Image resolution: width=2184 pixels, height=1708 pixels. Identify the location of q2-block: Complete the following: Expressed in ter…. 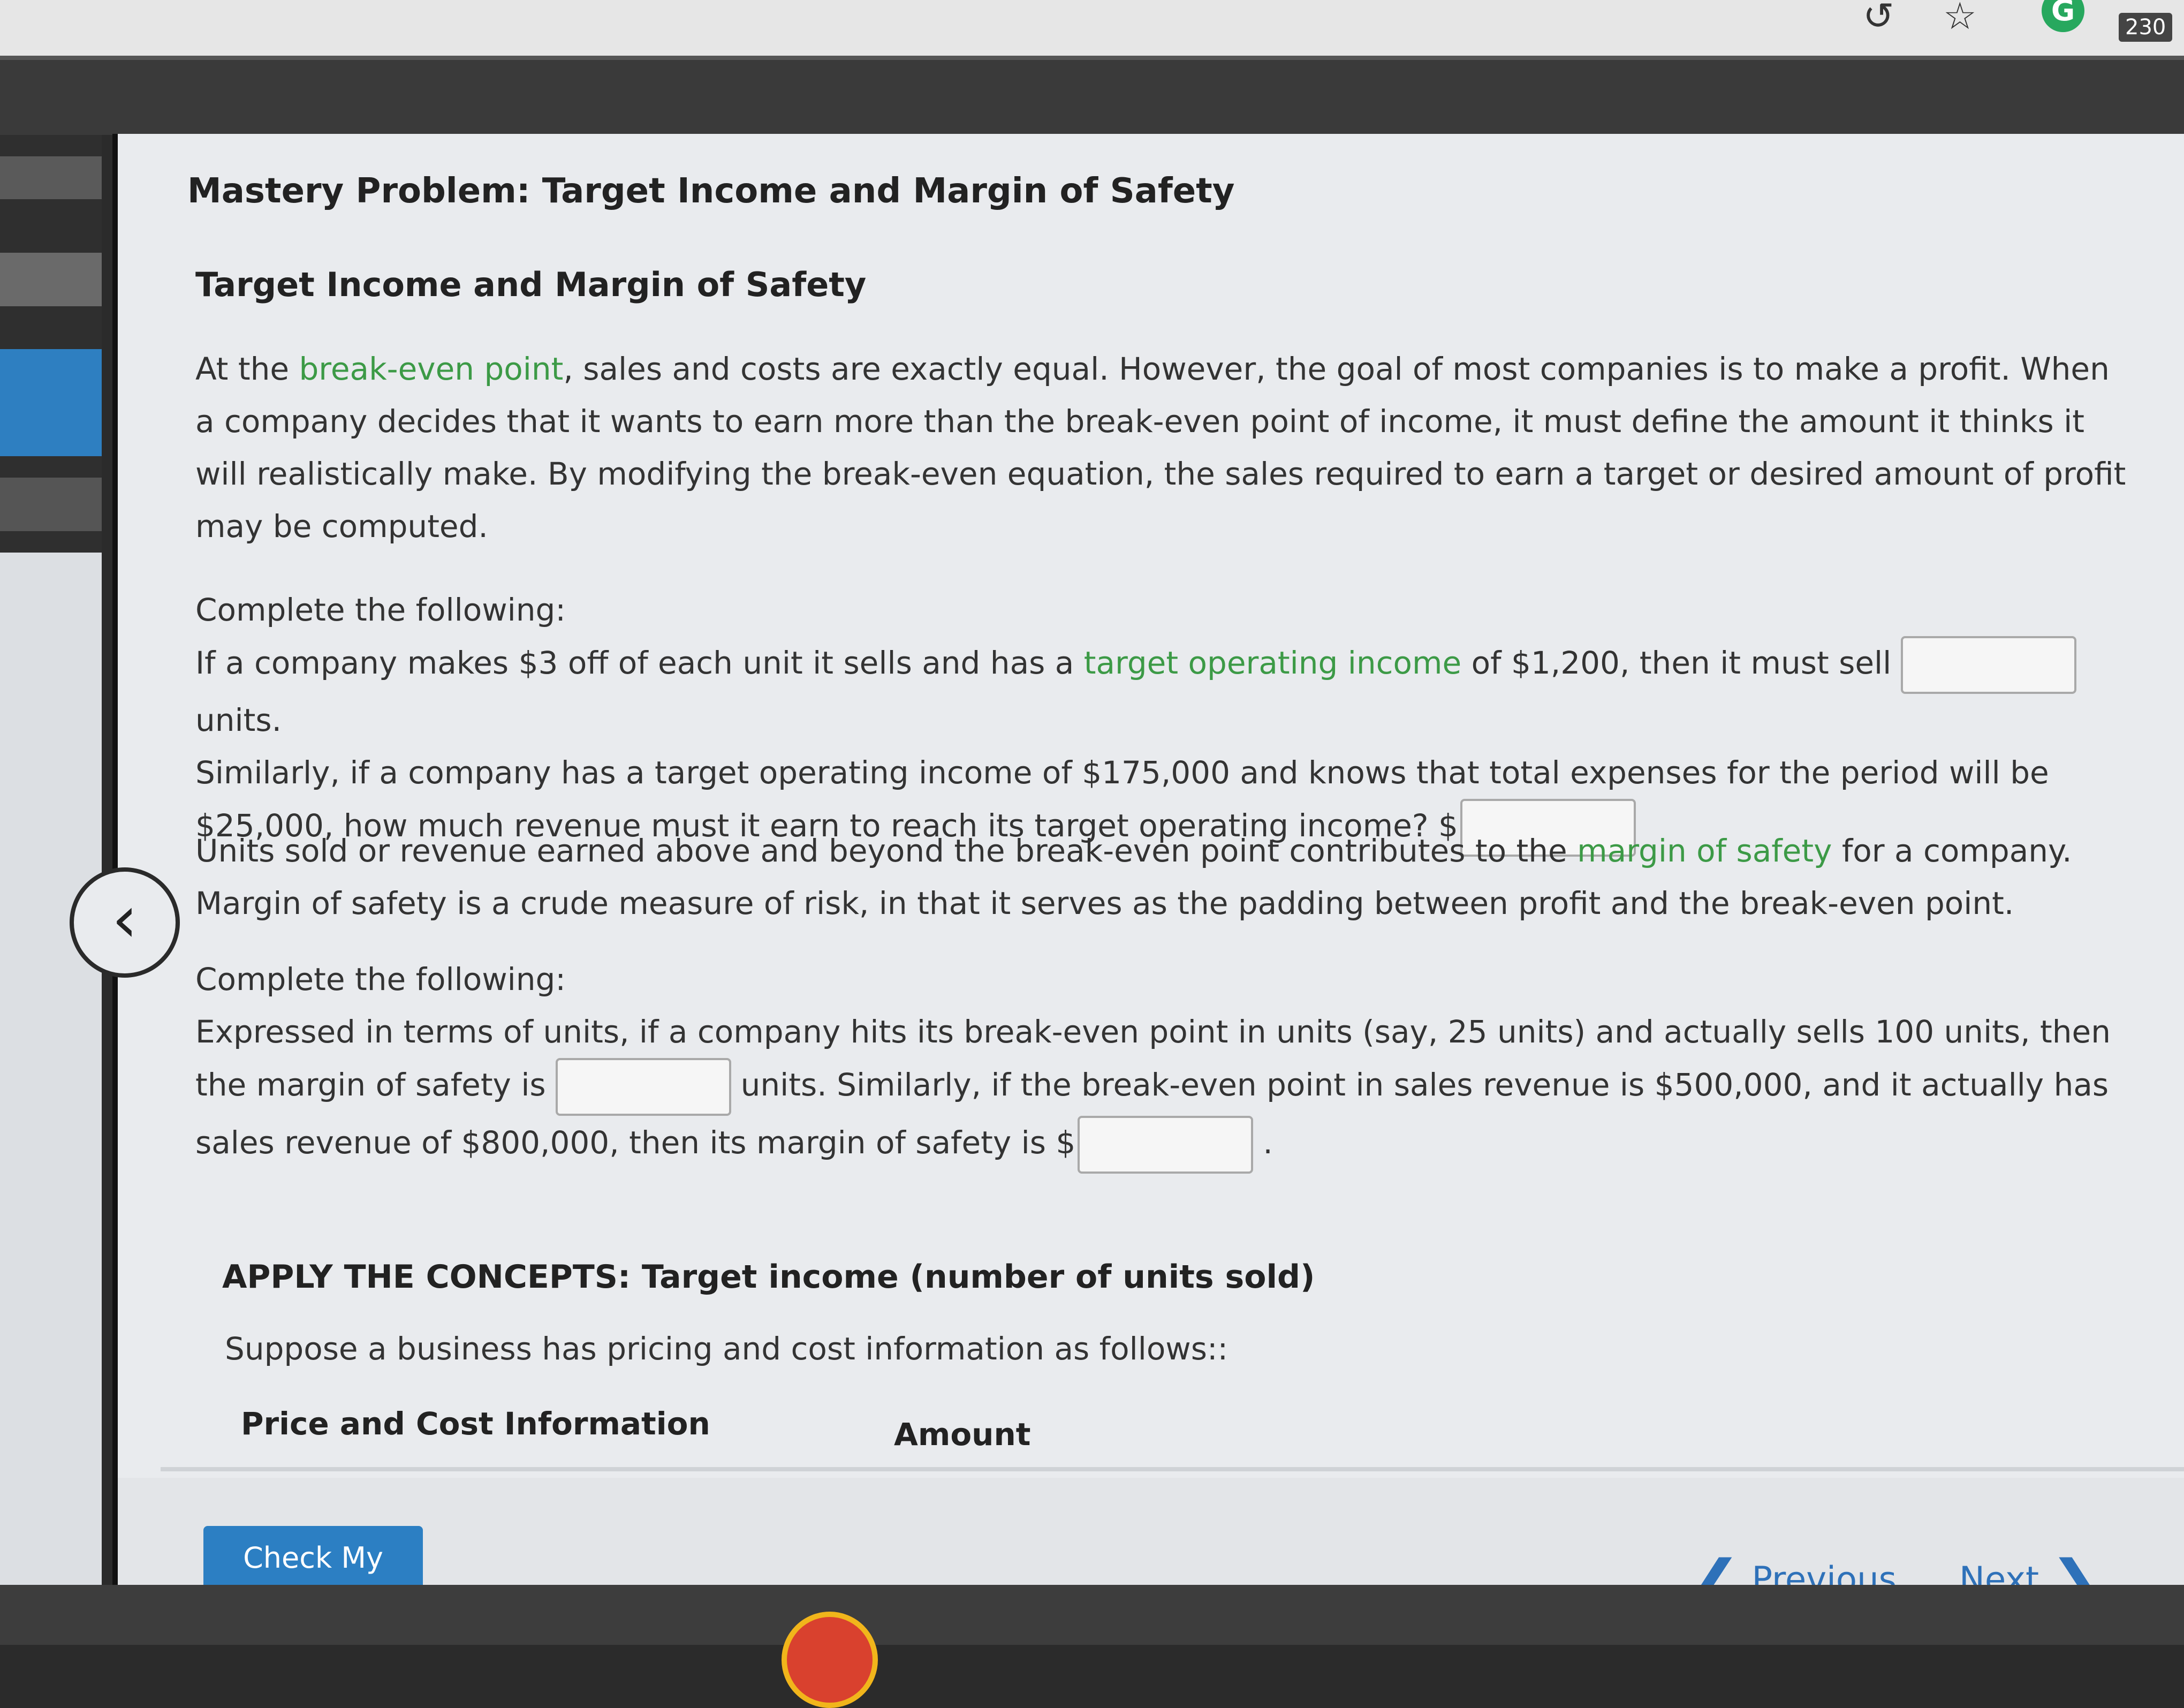
(1164, 1063).